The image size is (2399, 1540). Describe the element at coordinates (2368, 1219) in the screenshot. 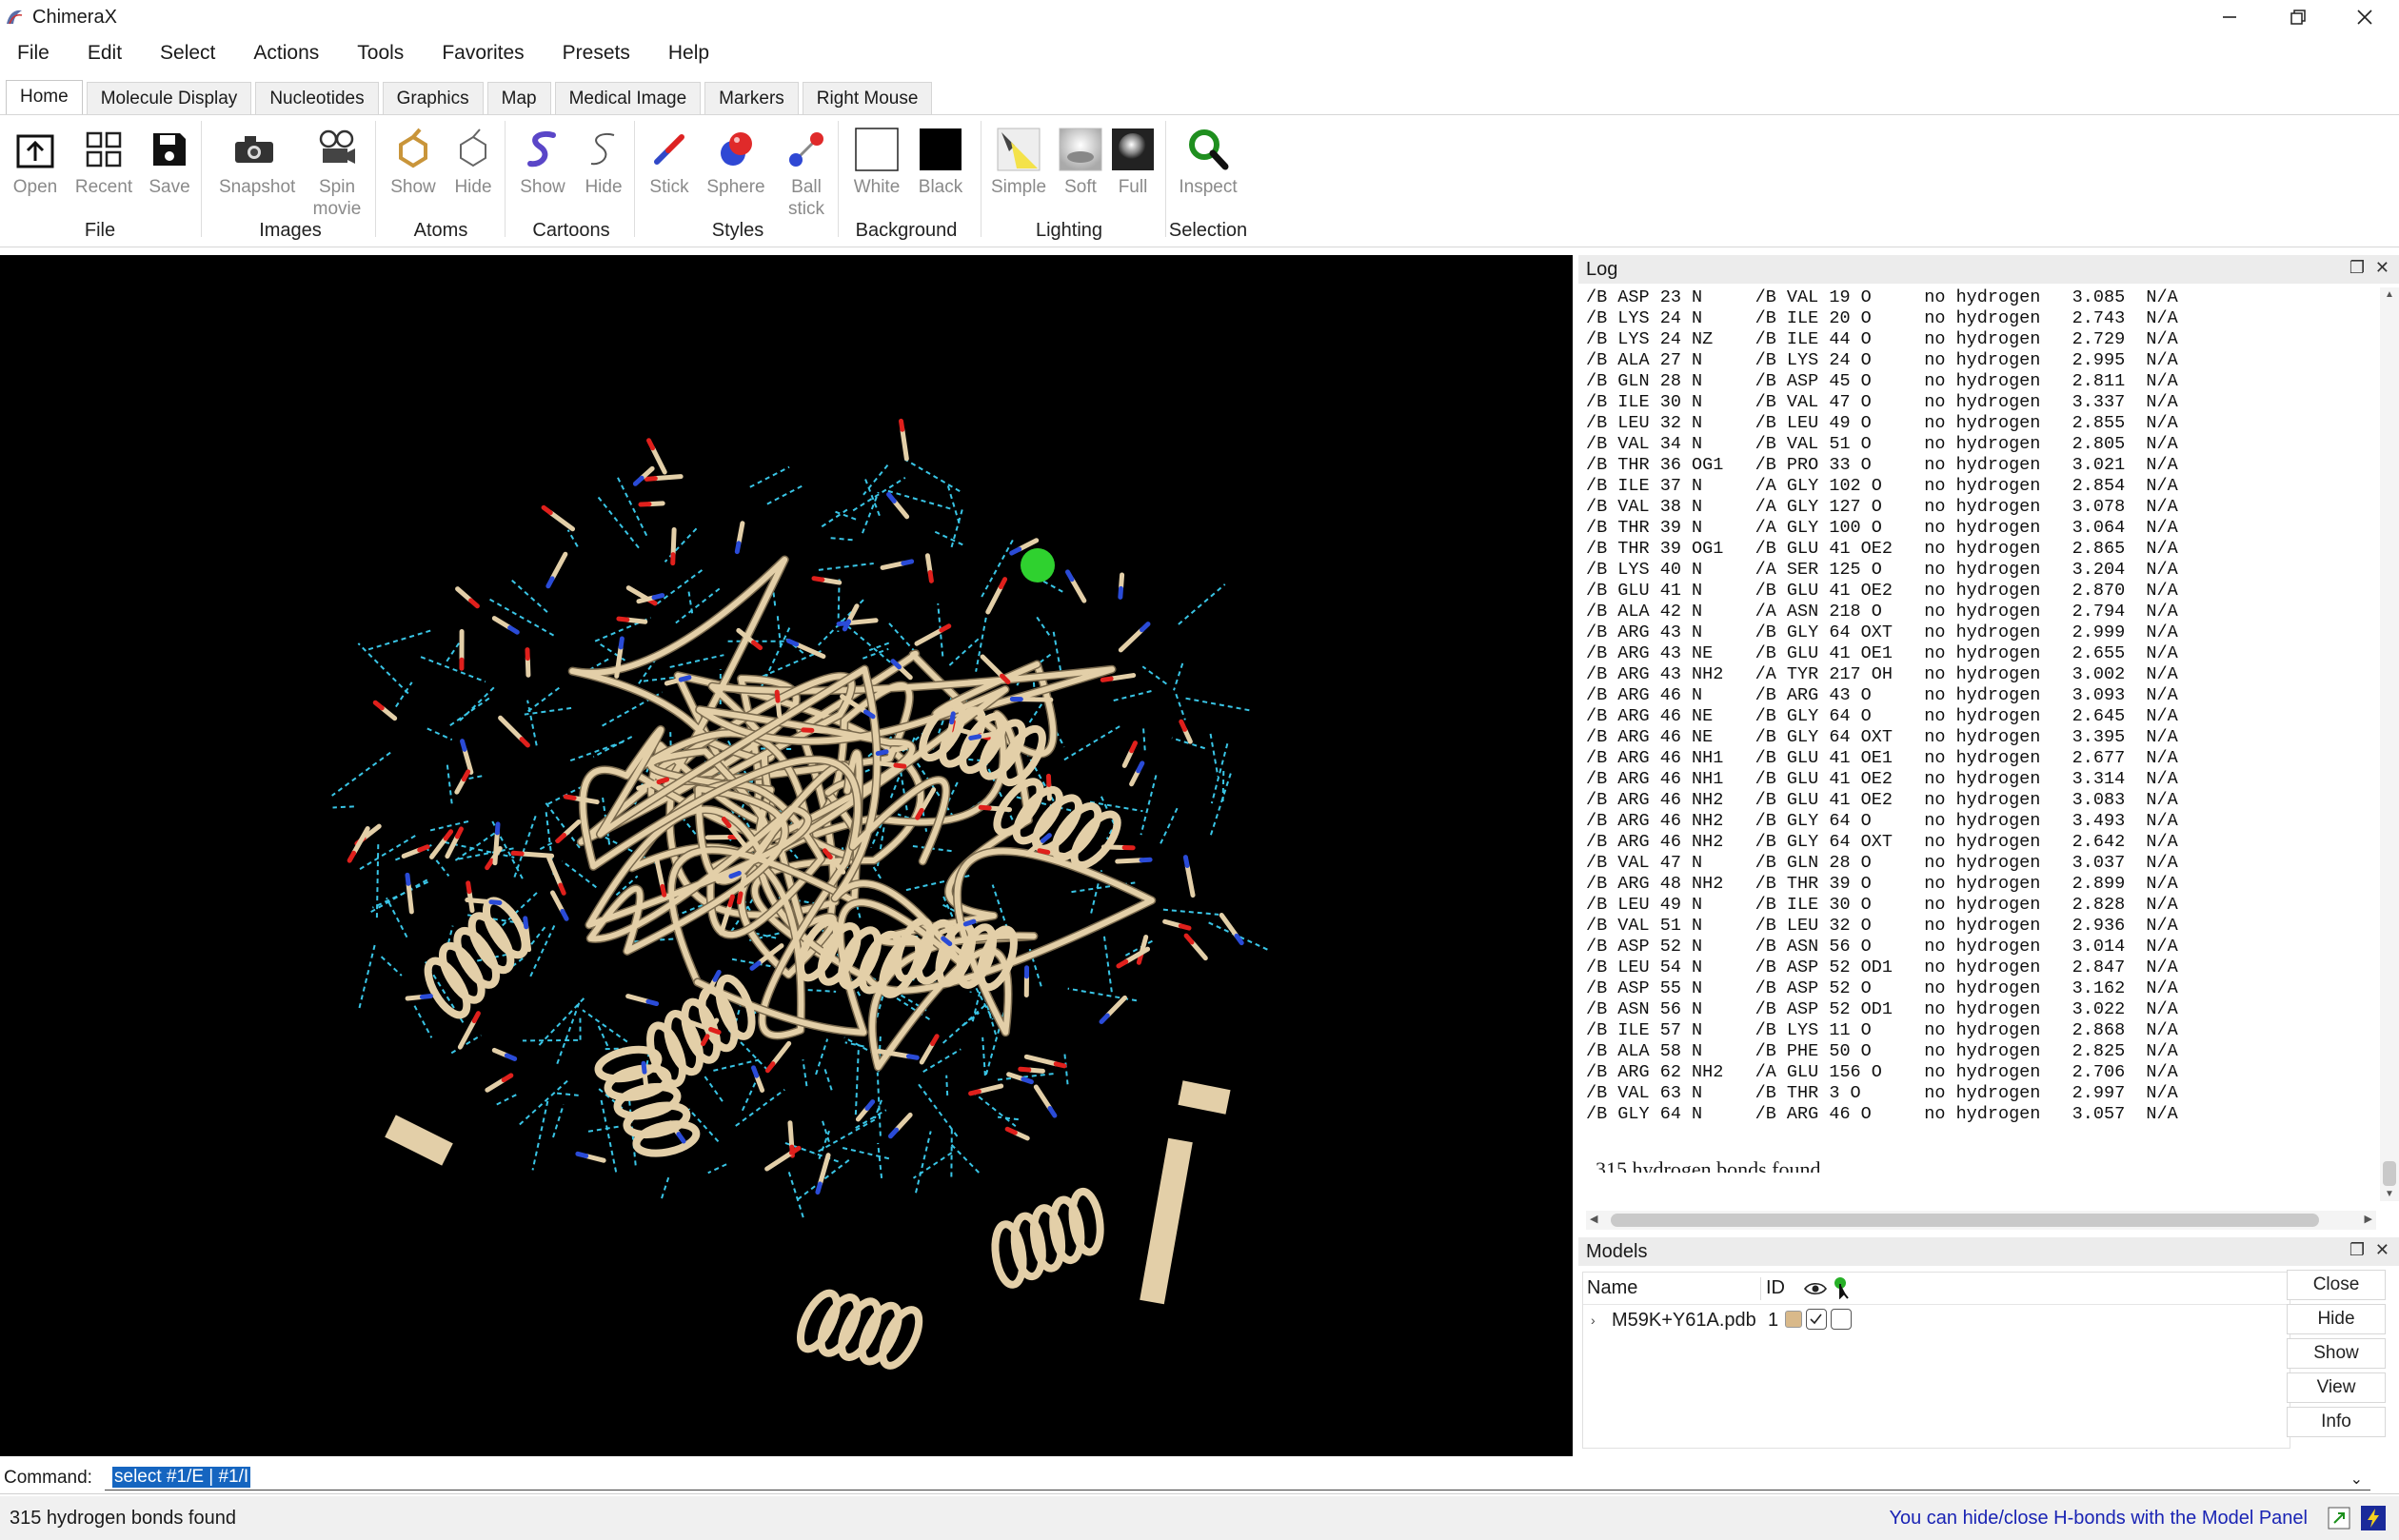

I see `scroll-right-icon: ▶` at that location.